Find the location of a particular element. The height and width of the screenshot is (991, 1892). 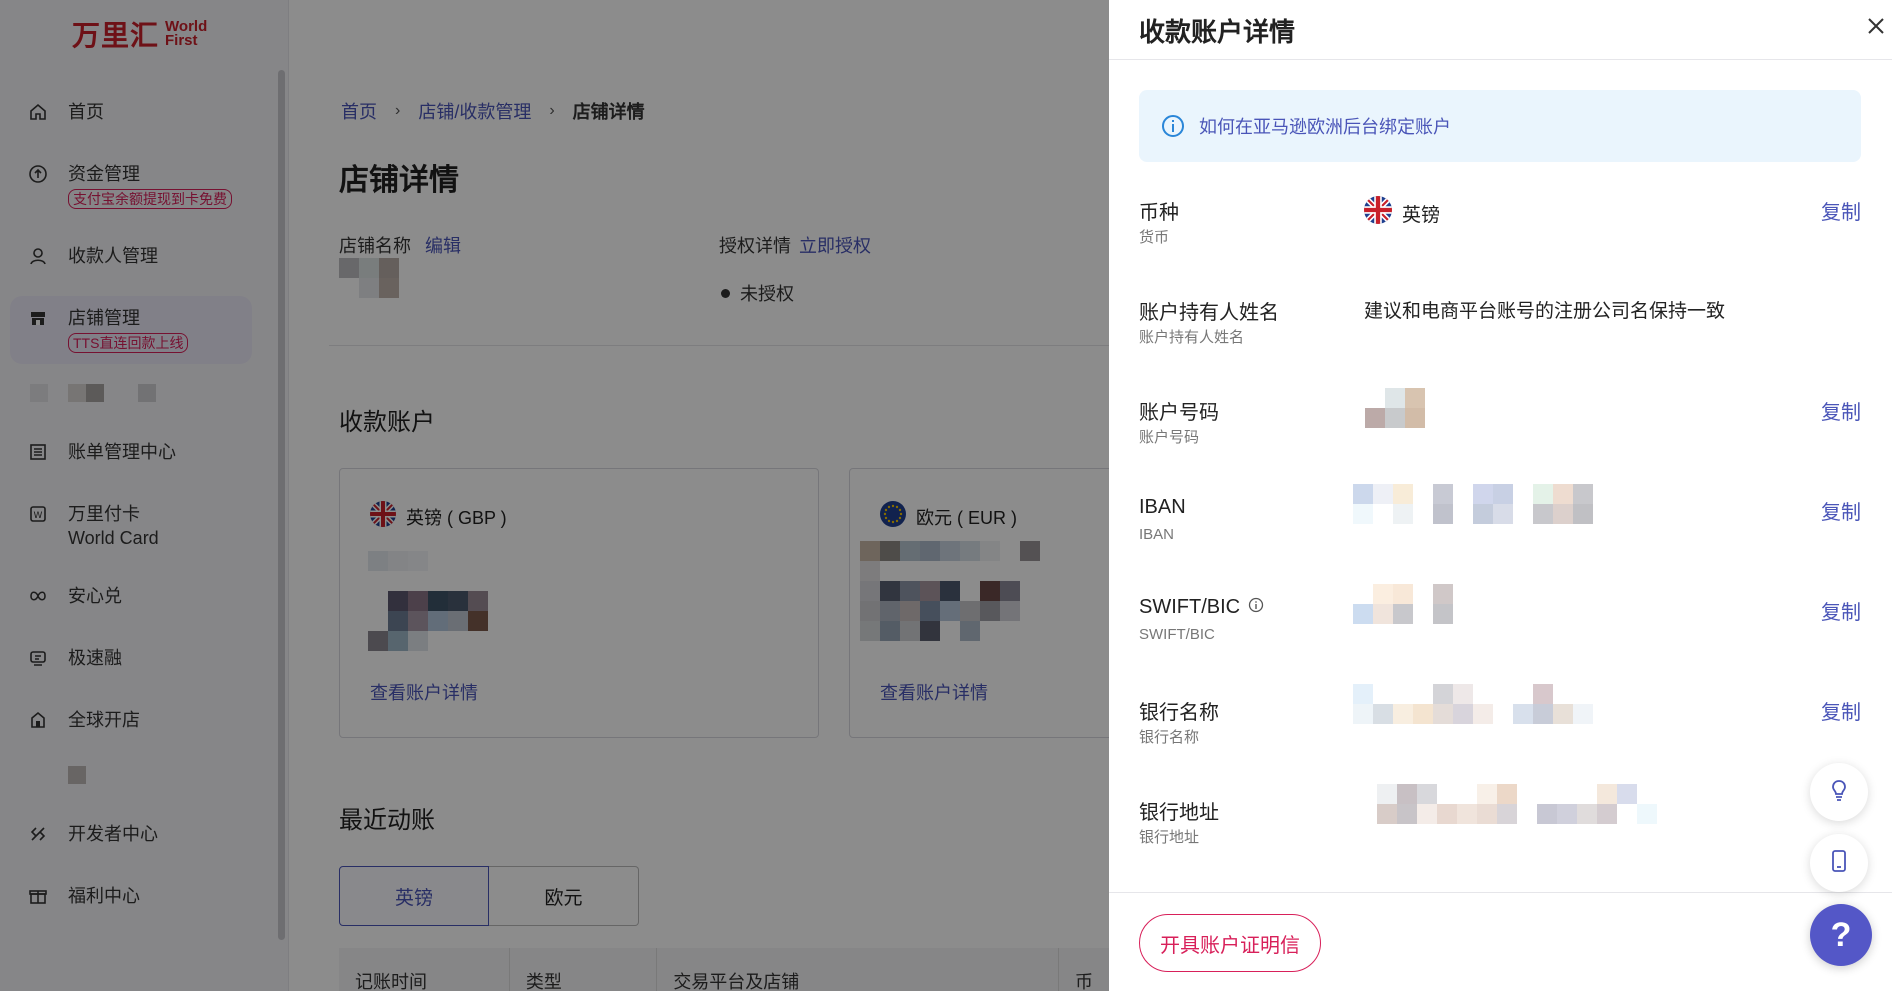

question-icon: ? is located at coordinates (1841, 934).